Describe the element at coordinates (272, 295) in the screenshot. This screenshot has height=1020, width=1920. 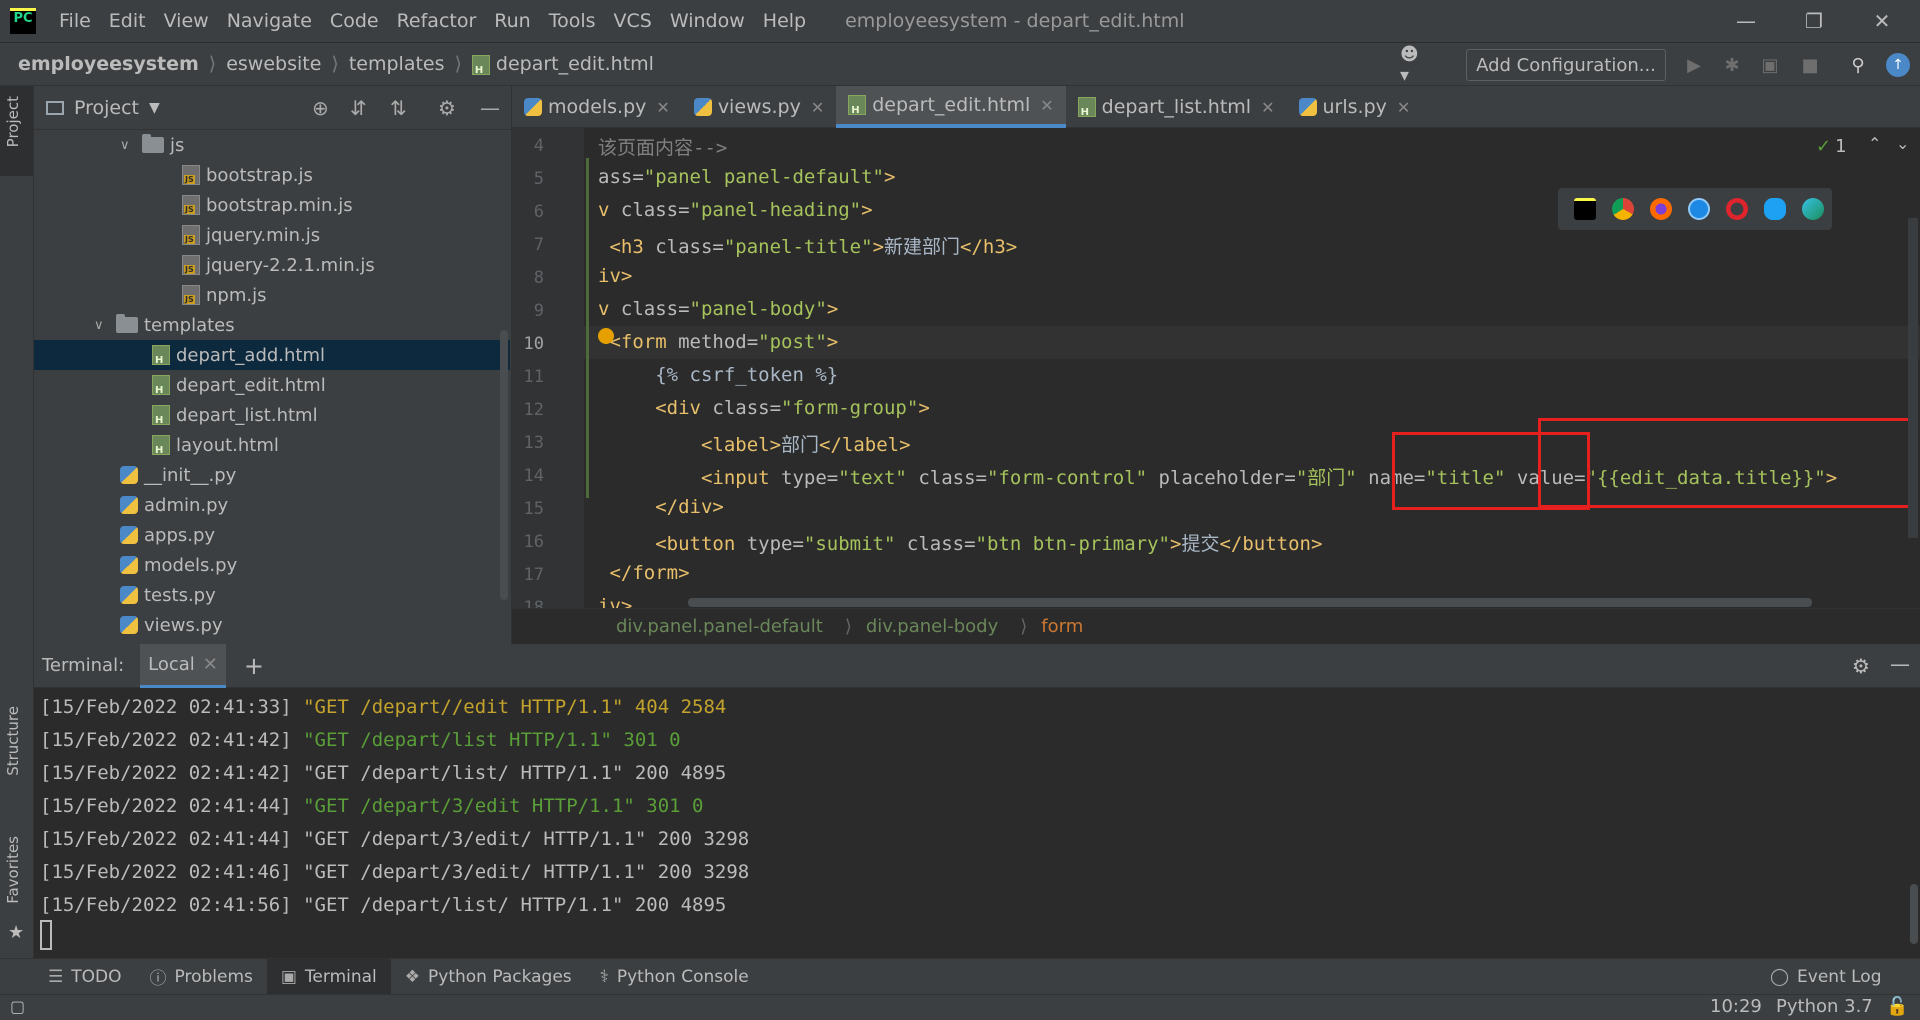
I see `tree-item: npm.js` at that location.